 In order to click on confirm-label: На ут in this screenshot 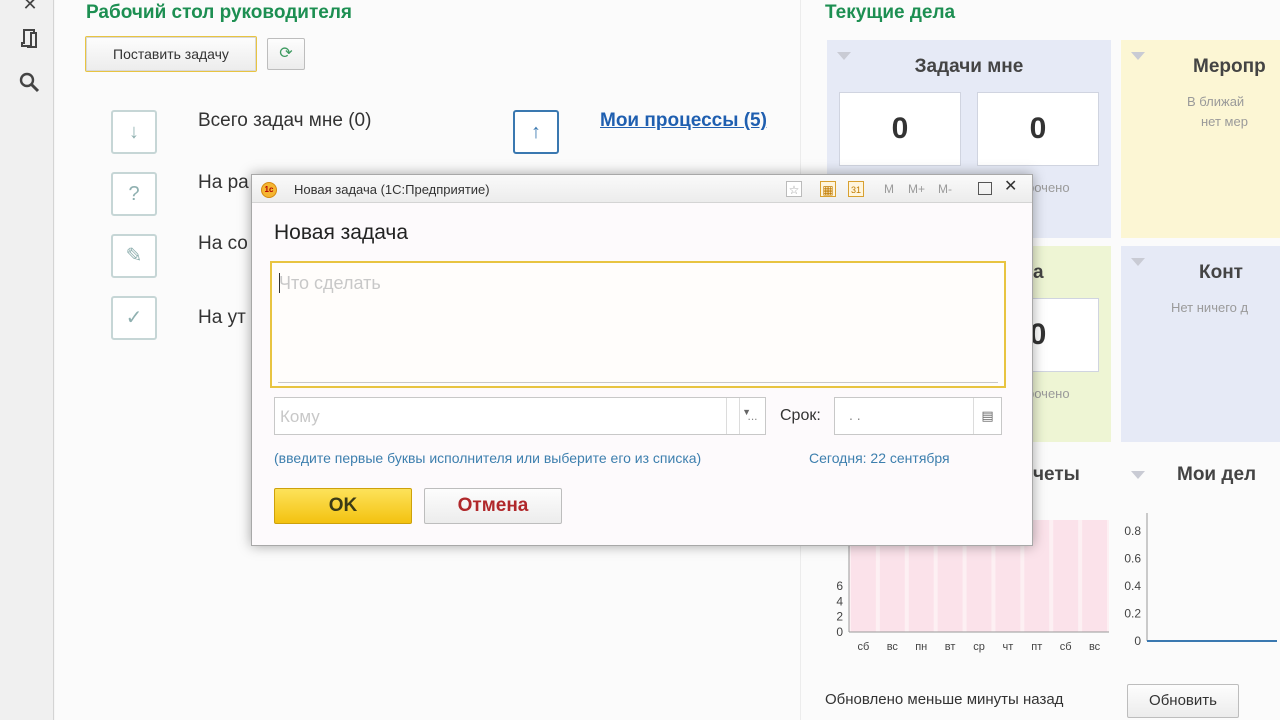, I will do `click(222, 318)`.